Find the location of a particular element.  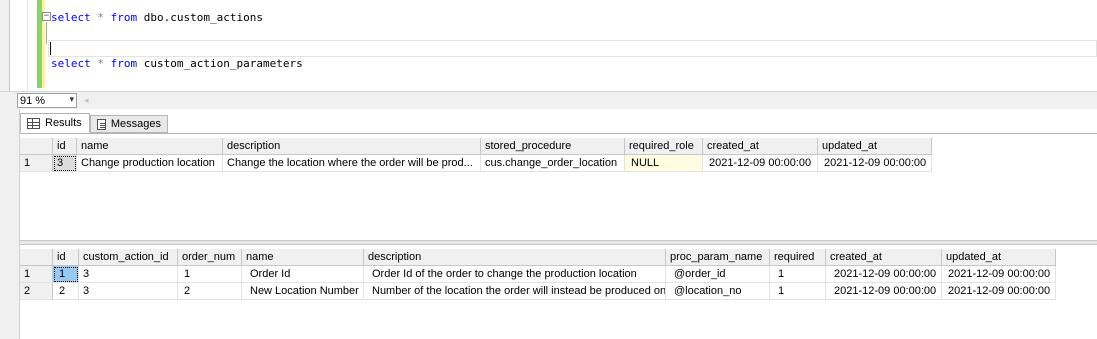

current-line-highlight is located at coordinates (572, 48).